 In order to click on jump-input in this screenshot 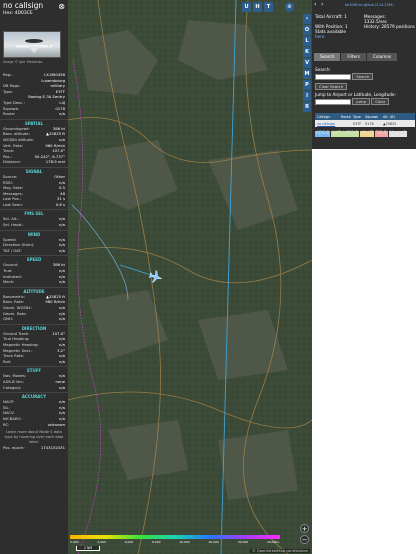, I will do `click(333, 101)`.